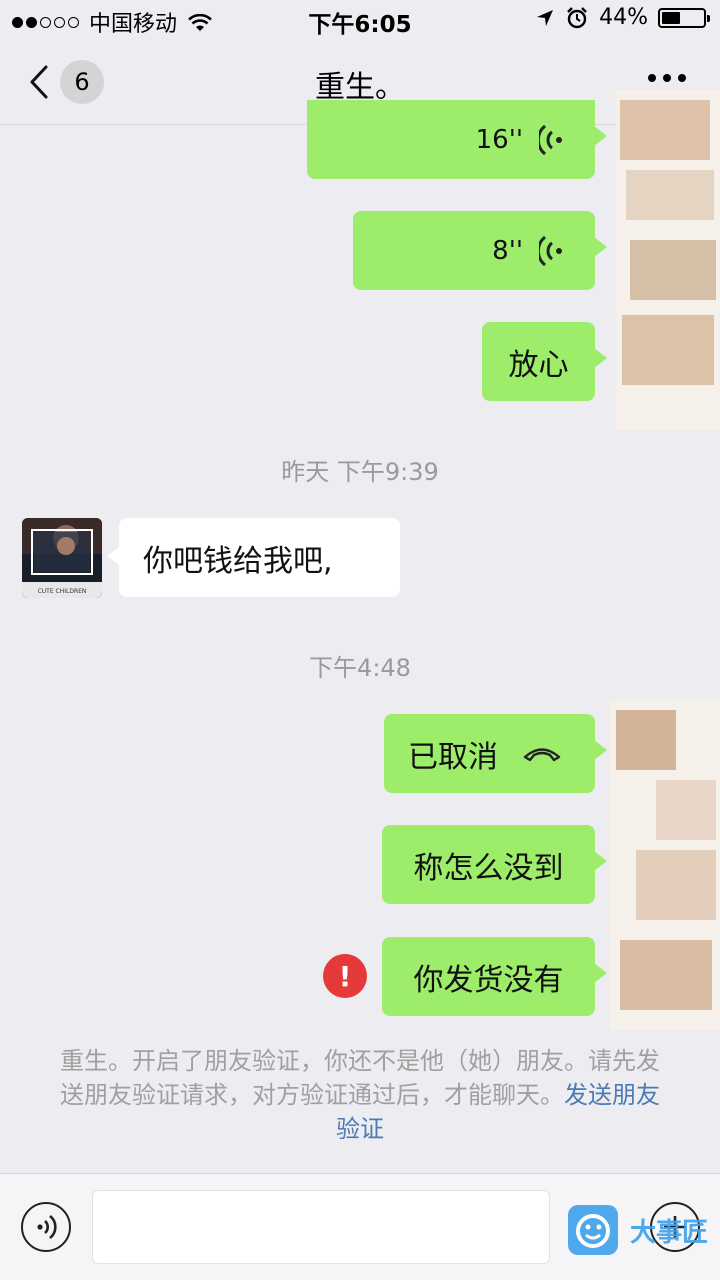 The height and width of the screenshot is (1280, 720). I want to click on text-message-bubble: 你发货没有, so click(494, 976).